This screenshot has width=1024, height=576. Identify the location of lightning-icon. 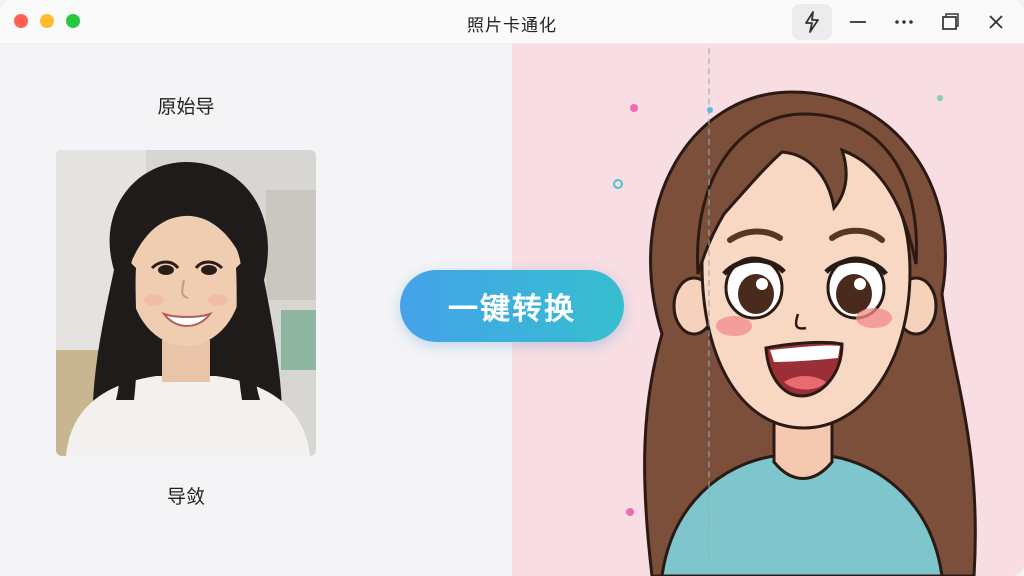
(812, 22).